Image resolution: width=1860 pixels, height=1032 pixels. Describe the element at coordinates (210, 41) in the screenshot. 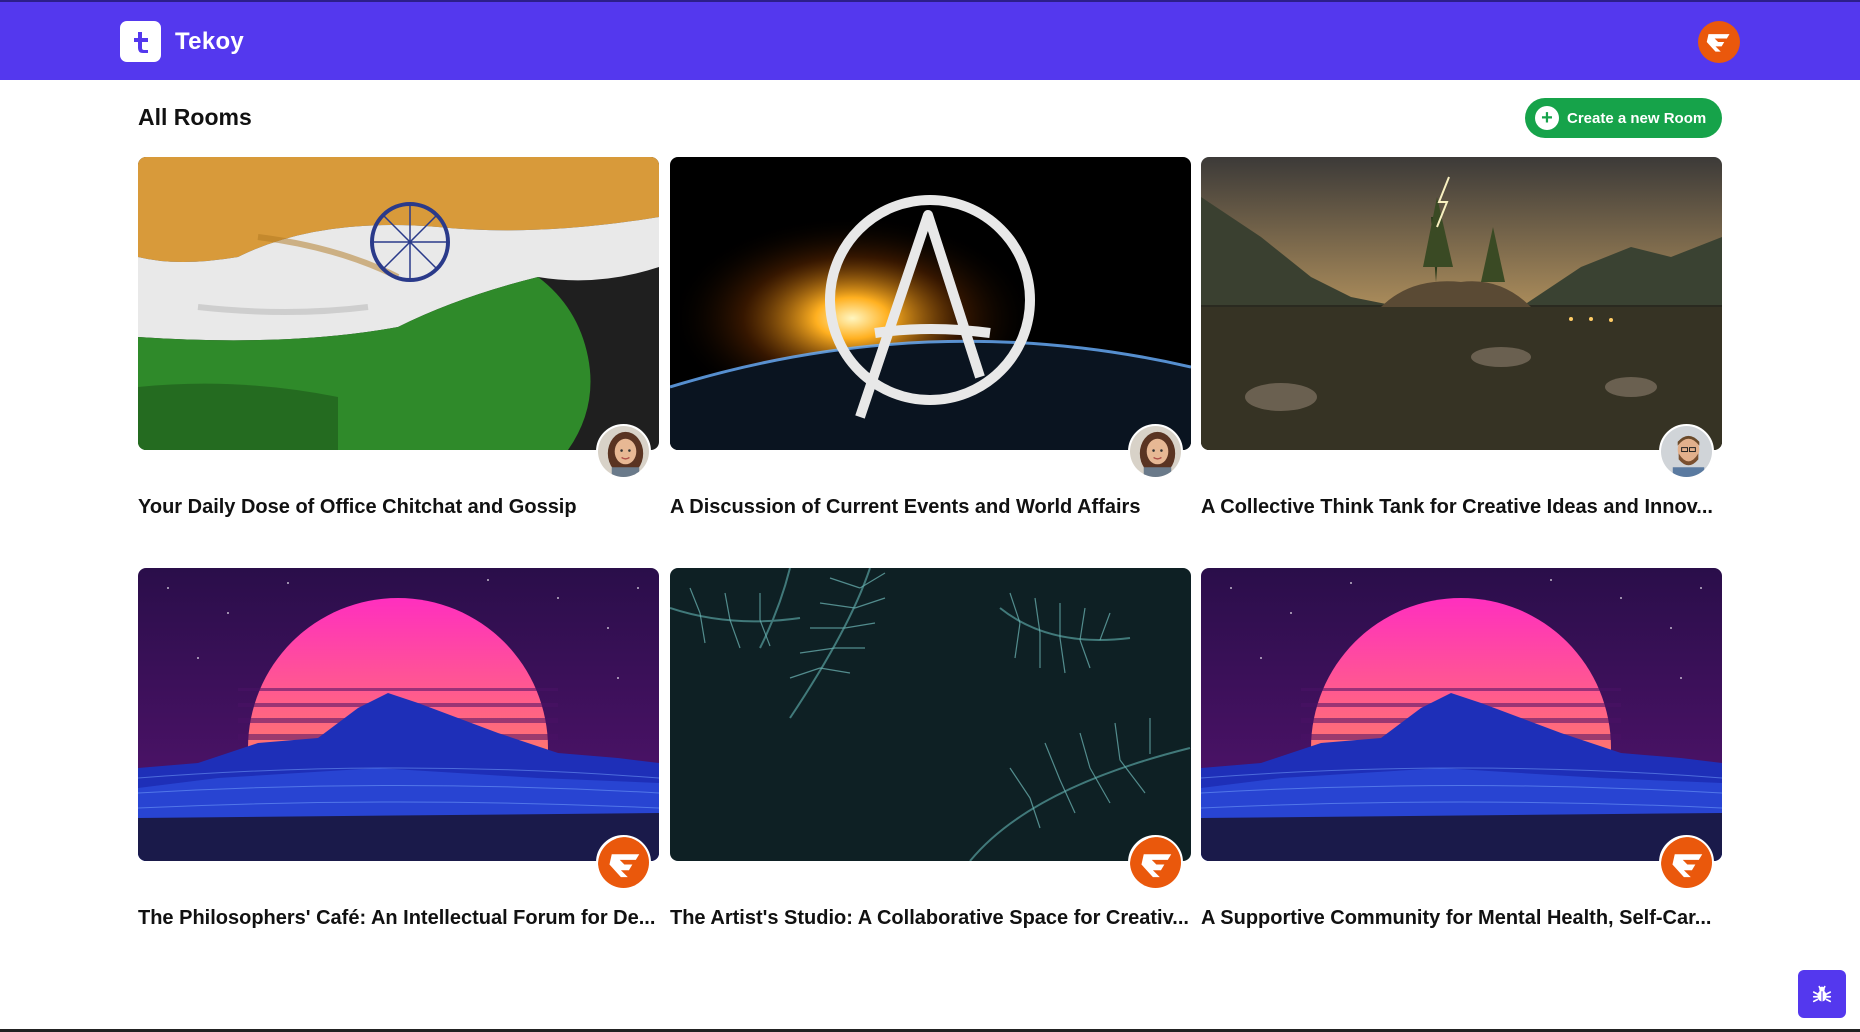

I see `brand-name: Tekoy` at that location.